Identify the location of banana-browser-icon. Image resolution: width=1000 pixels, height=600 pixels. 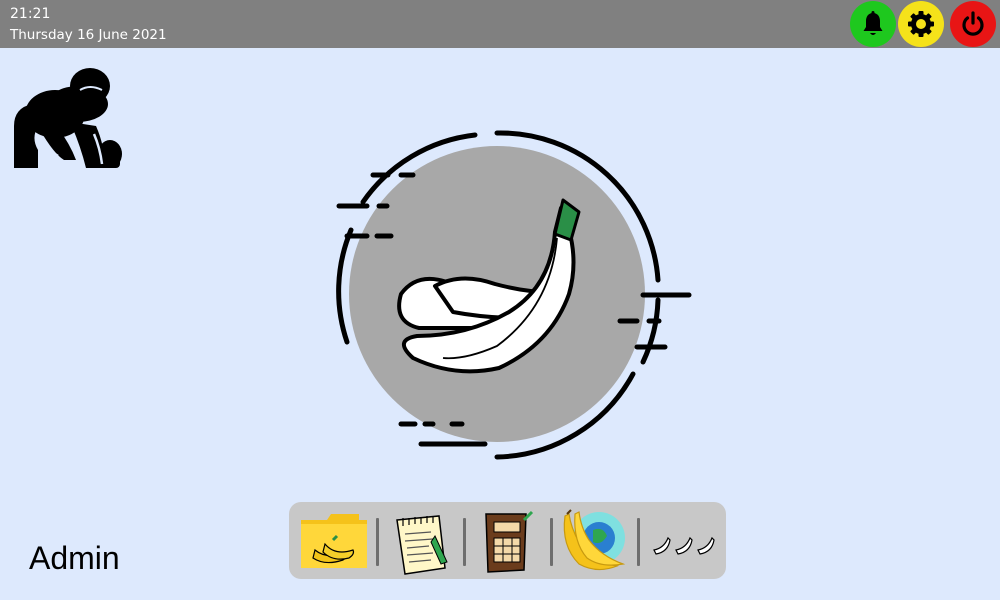
(594, 540).